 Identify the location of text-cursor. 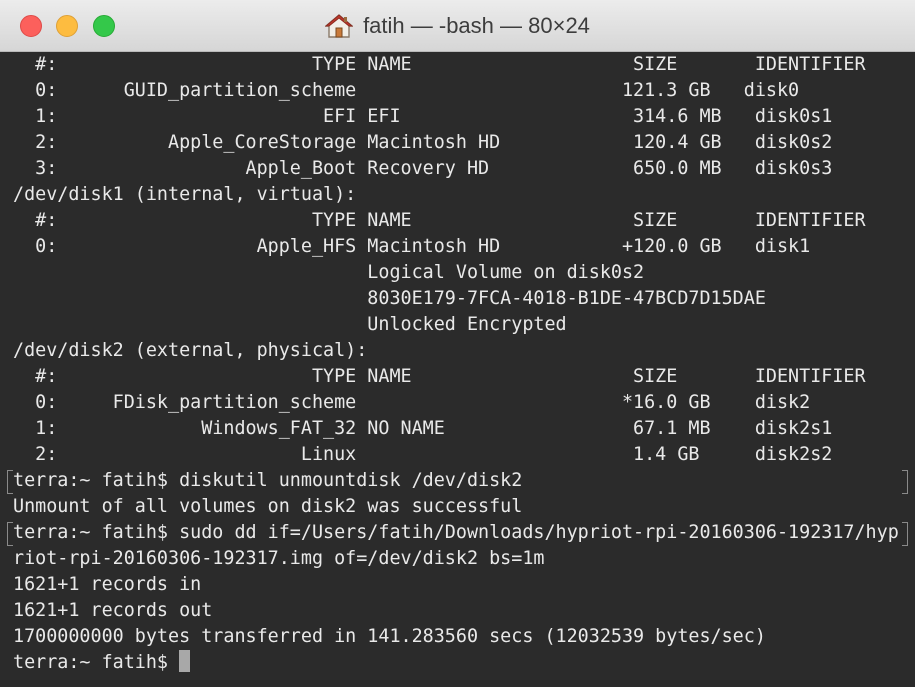
(185, 661).